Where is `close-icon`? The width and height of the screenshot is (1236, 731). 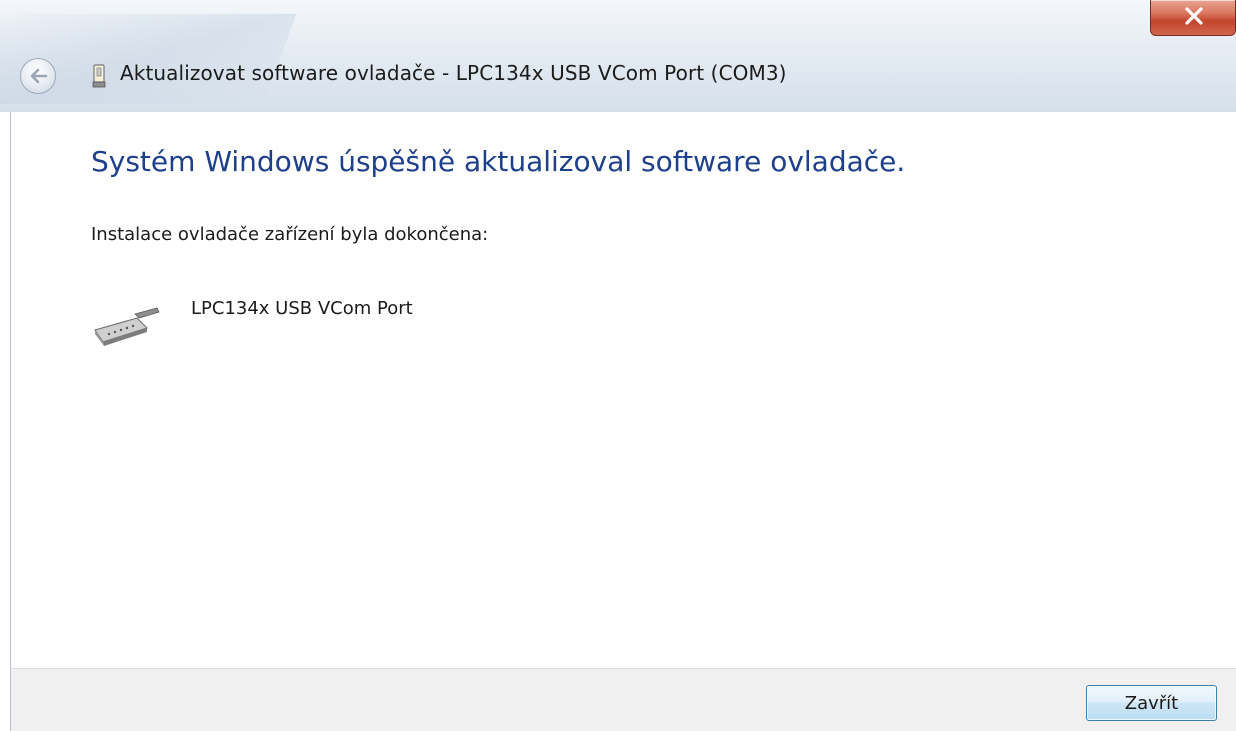
close-icon is located at coordinates (1194, 16).